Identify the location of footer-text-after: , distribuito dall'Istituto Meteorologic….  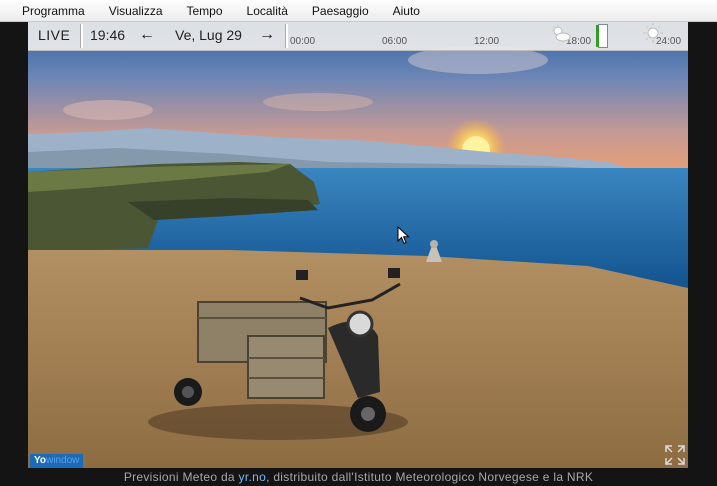
(430, 477).